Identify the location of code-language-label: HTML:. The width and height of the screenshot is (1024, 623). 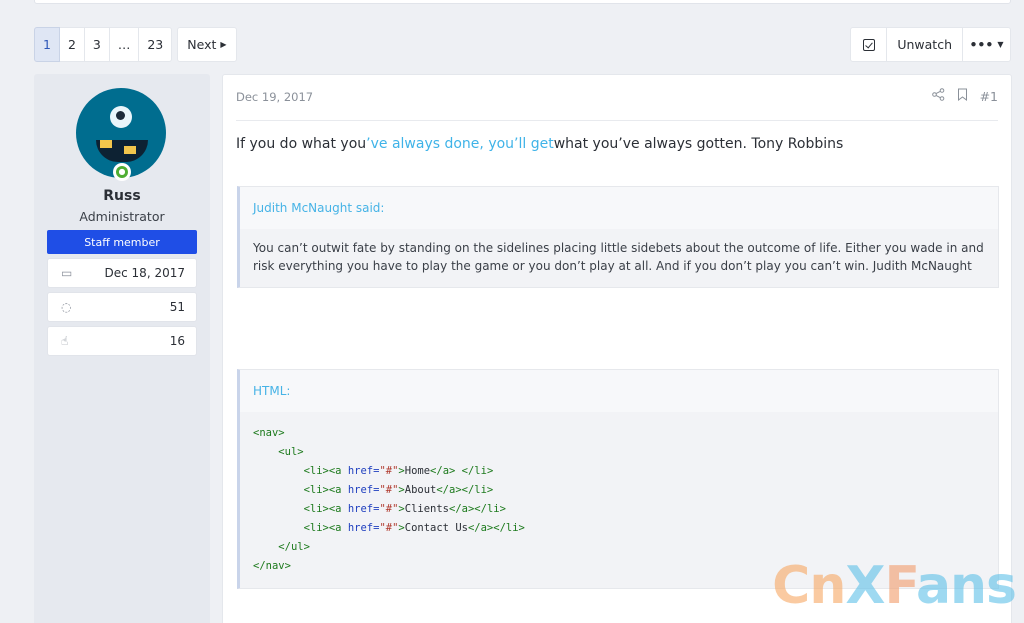
(619, 391).